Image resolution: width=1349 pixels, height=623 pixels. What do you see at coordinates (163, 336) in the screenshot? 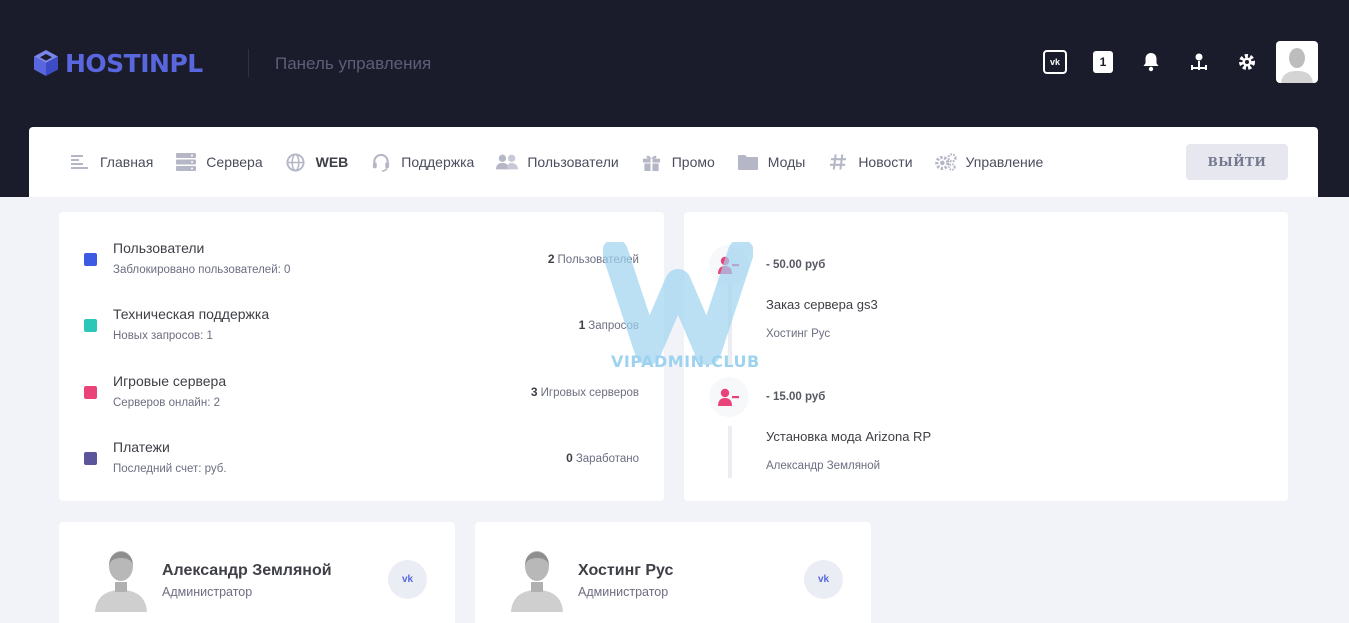
I see `stat-subtitle: Новых запросов: 1` at bounding box center [163, 336].